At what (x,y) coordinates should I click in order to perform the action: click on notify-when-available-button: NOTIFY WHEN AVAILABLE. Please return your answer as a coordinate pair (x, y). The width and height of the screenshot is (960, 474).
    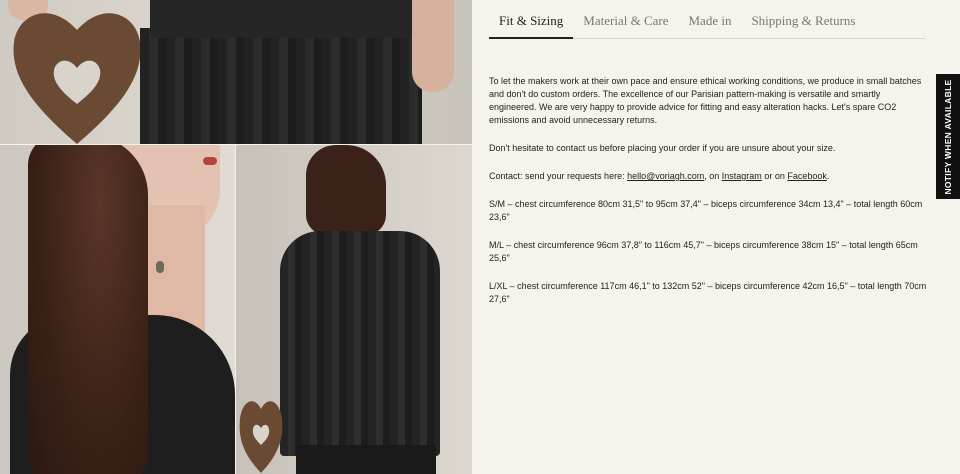
    Looking at the image, I should click on (948, 136).